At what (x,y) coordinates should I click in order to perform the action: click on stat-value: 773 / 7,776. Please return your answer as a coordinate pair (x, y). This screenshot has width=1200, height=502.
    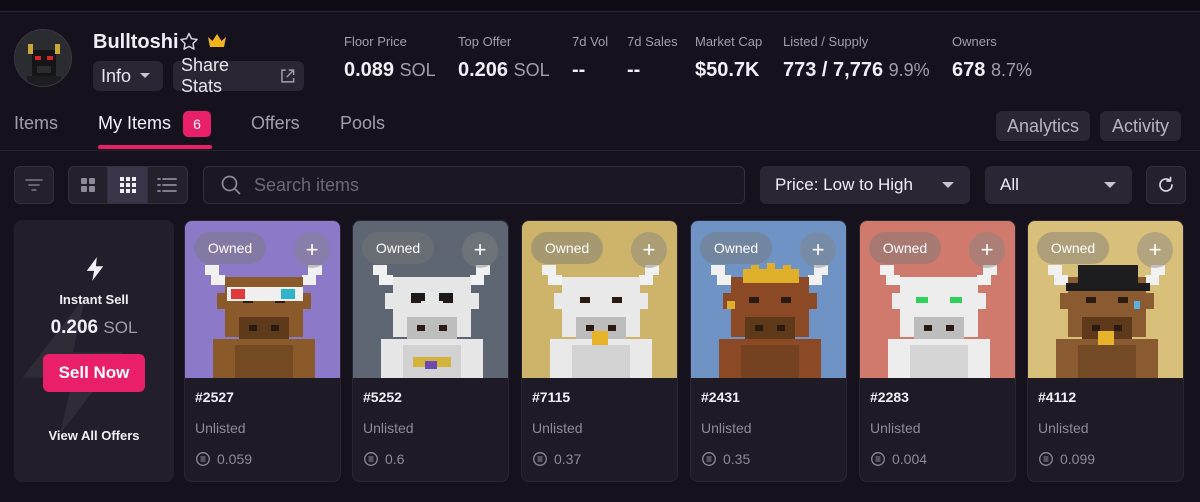
    Looking at the image, I should click on (833, 70).